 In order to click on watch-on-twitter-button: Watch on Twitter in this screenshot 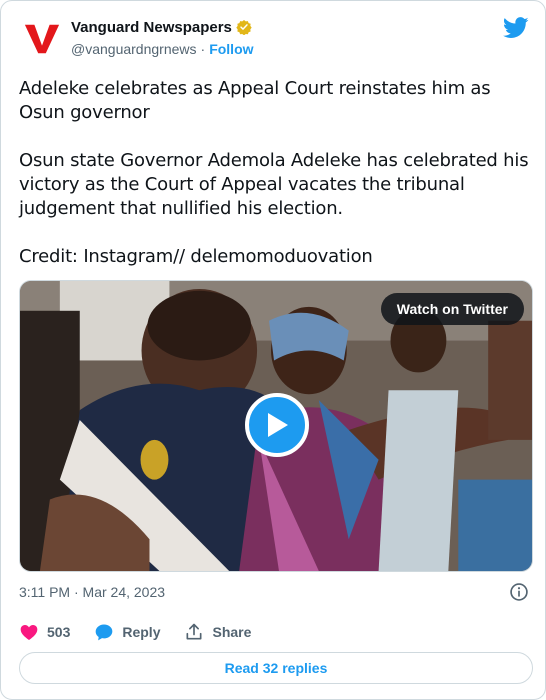, I will do `click(452, 309)`.